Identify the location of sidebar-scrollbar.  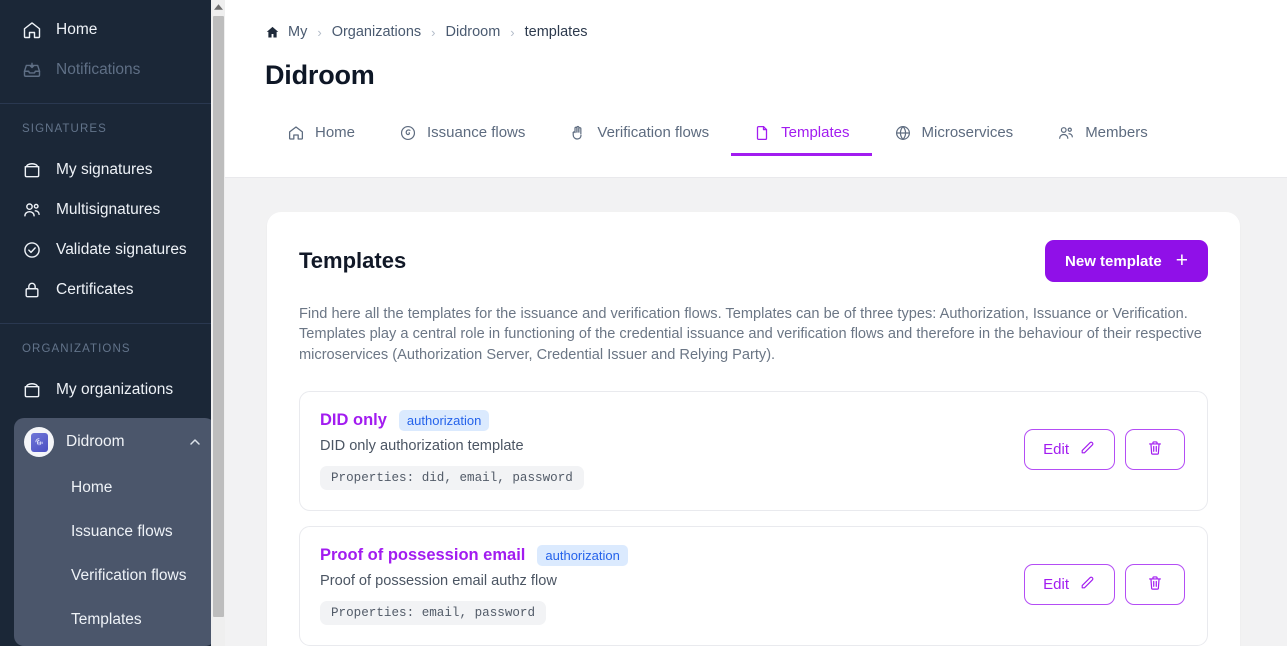
(218, 323).